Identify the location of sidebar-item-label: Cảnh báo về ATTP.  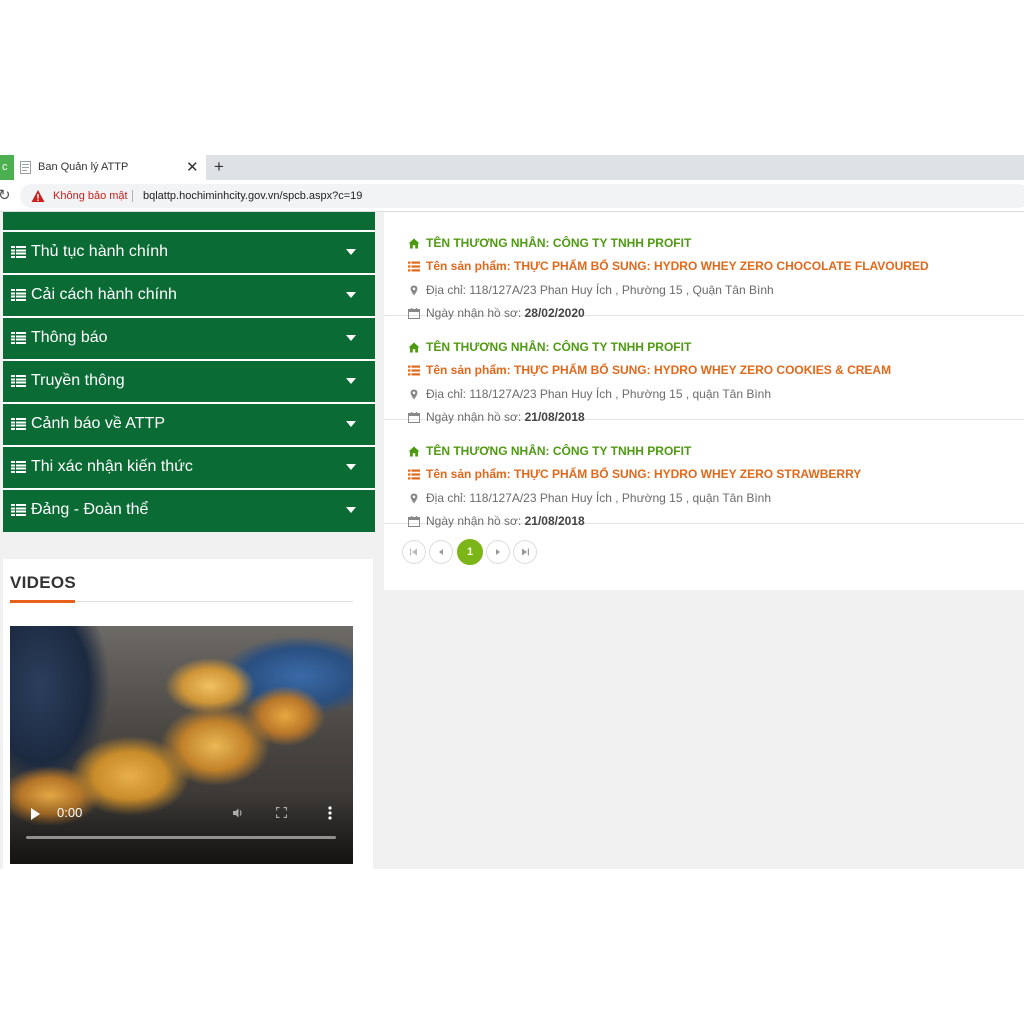
(98, 423).